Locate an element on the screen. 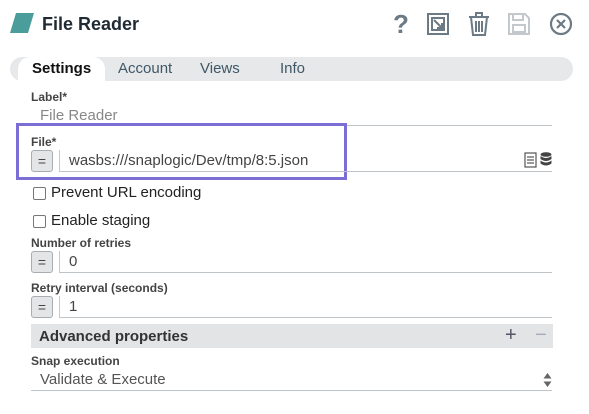 This screenshot has width=589, height=414. snap-execution-select: Validate & Execute is located at coordinates (291, 380).